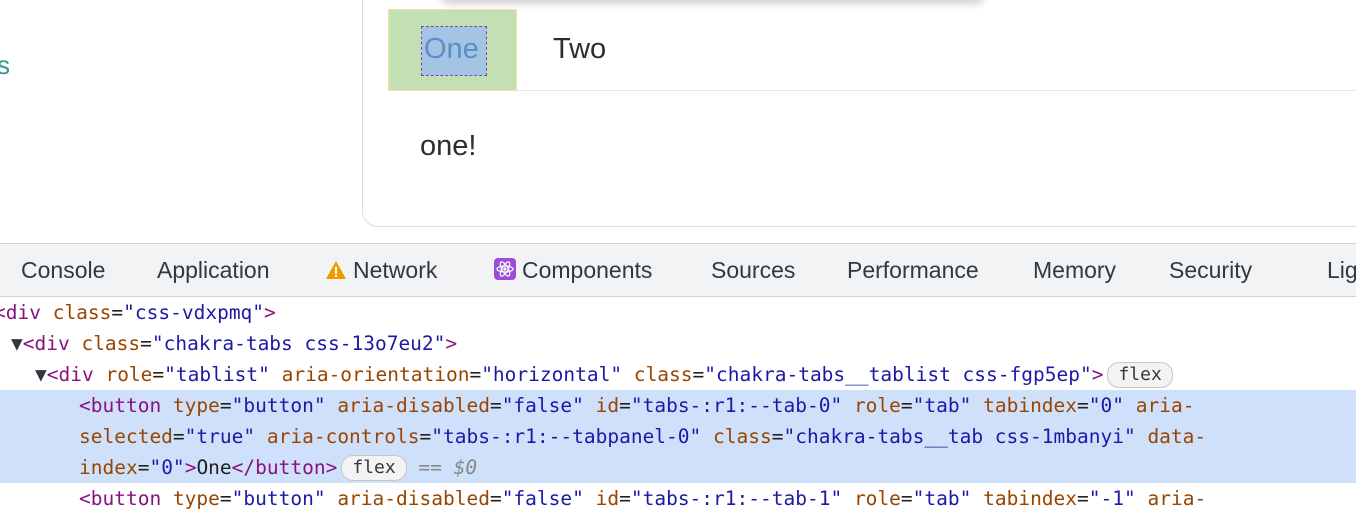  Describe the element at coordinates (1030, 405) in the screenshot. I see `attr-name: tabindex` at that location.